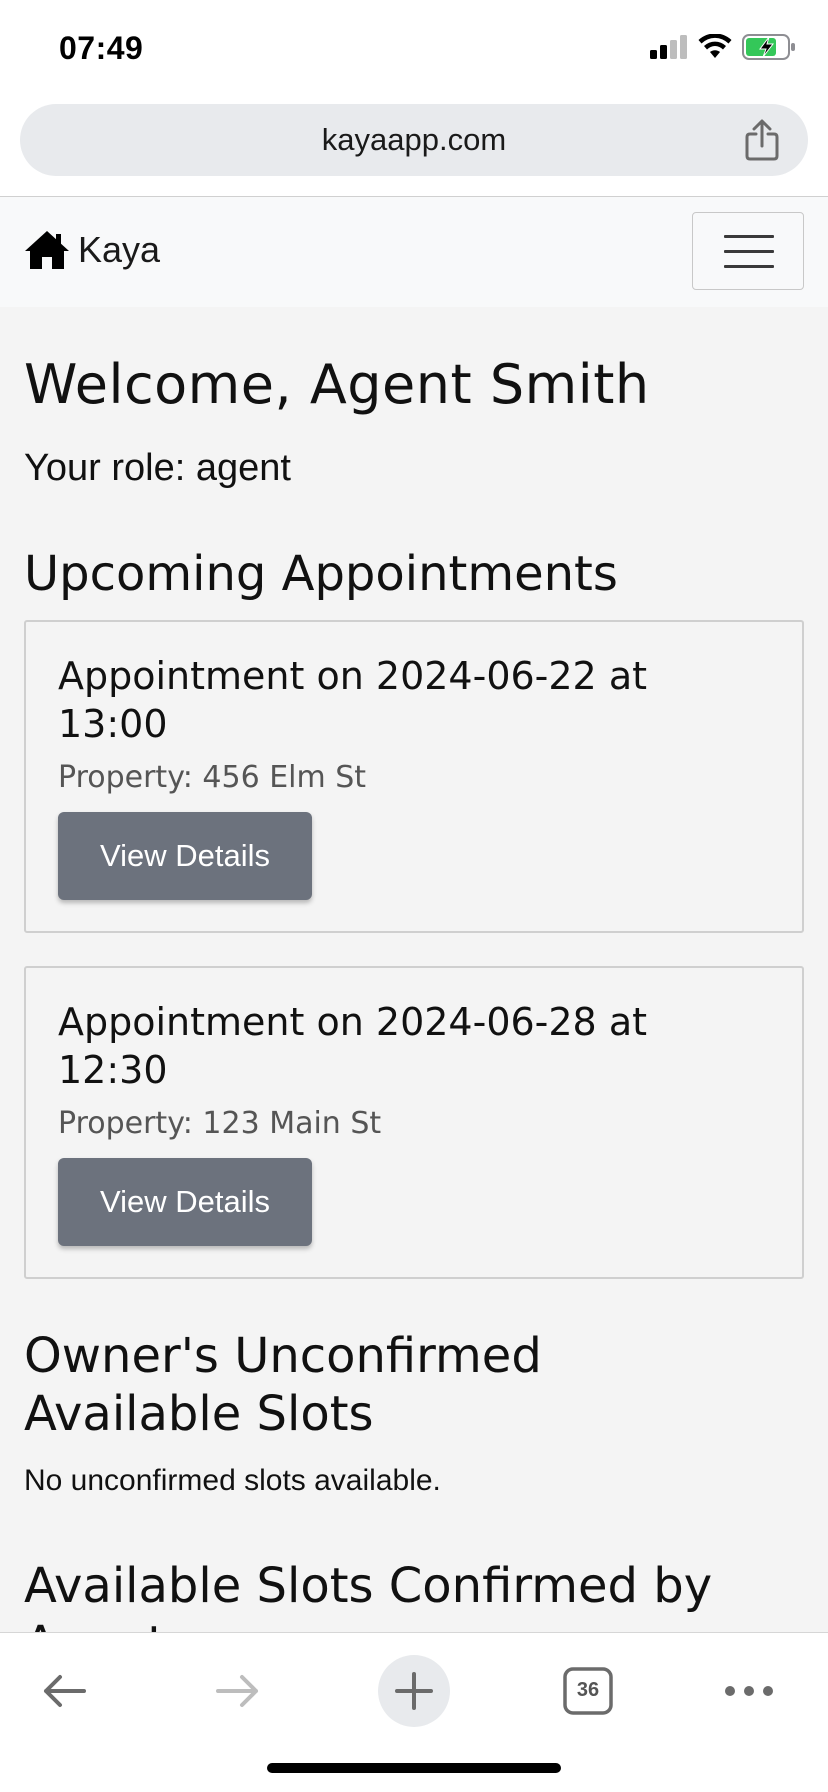  I want to click on battery-charging-icon, so click(768, 47).